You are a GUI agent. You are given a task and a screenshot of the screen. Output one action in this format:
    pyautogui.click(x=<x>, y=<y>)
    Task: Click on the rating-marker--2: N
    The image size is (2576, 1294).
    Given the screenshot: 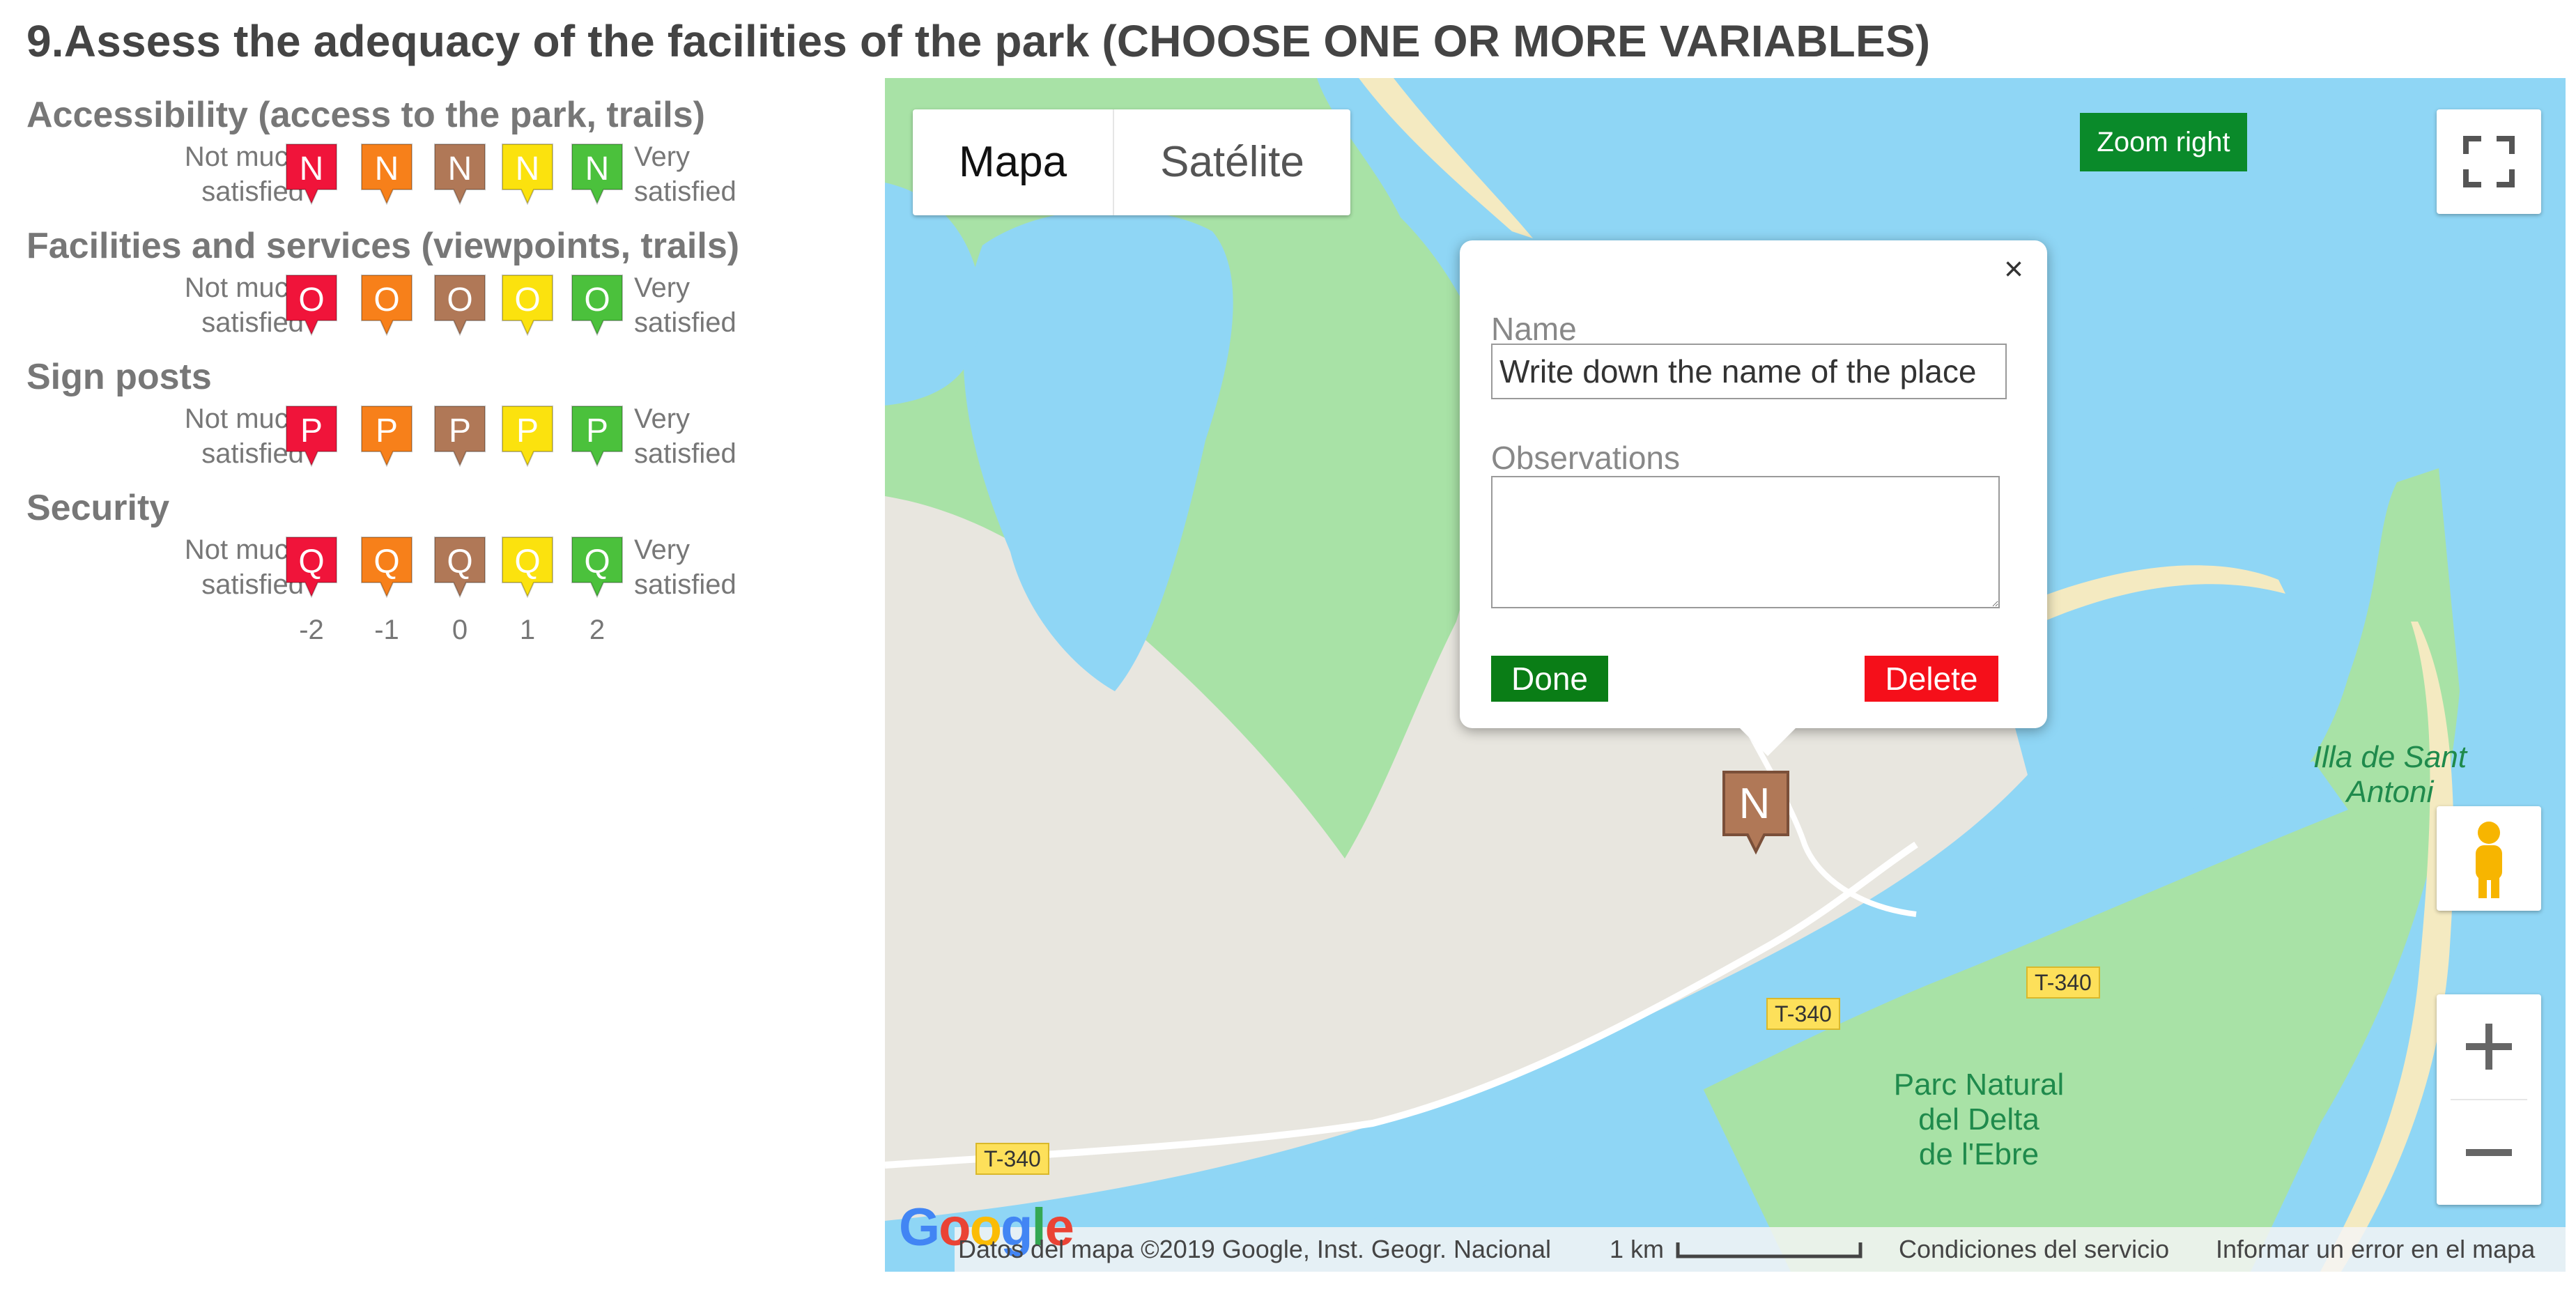 What is the action you would take?
    pyautogui.click(x=311, y=174)
    